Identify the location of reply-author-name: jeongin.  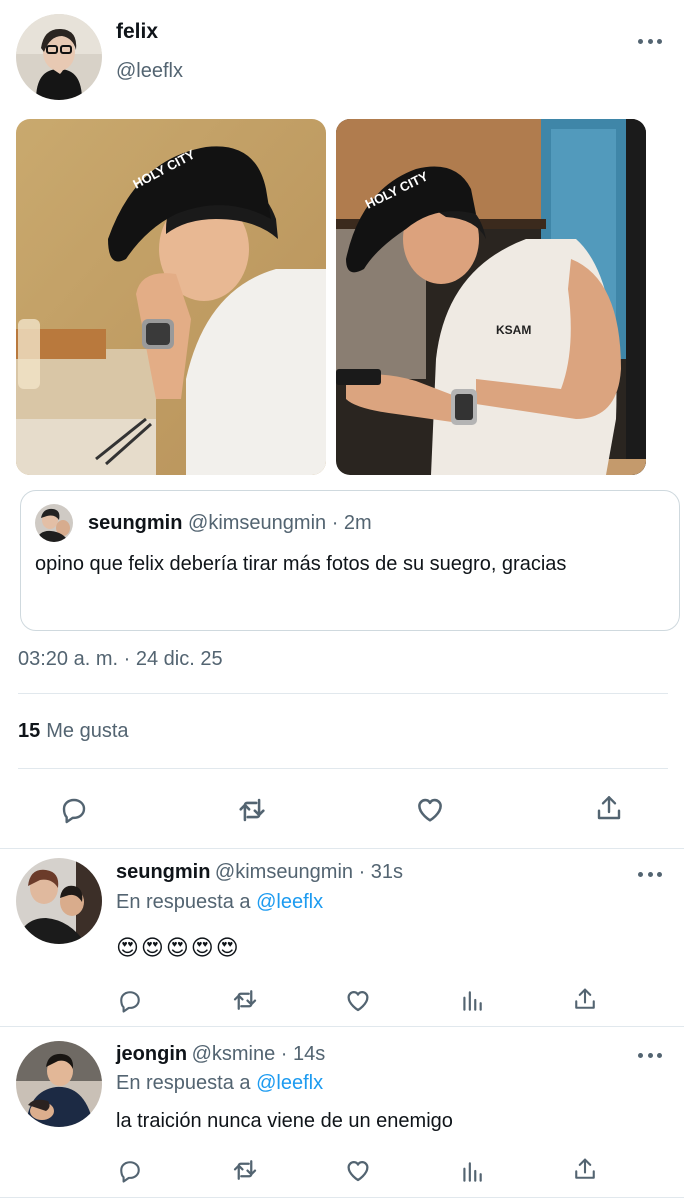
(151, 1054).